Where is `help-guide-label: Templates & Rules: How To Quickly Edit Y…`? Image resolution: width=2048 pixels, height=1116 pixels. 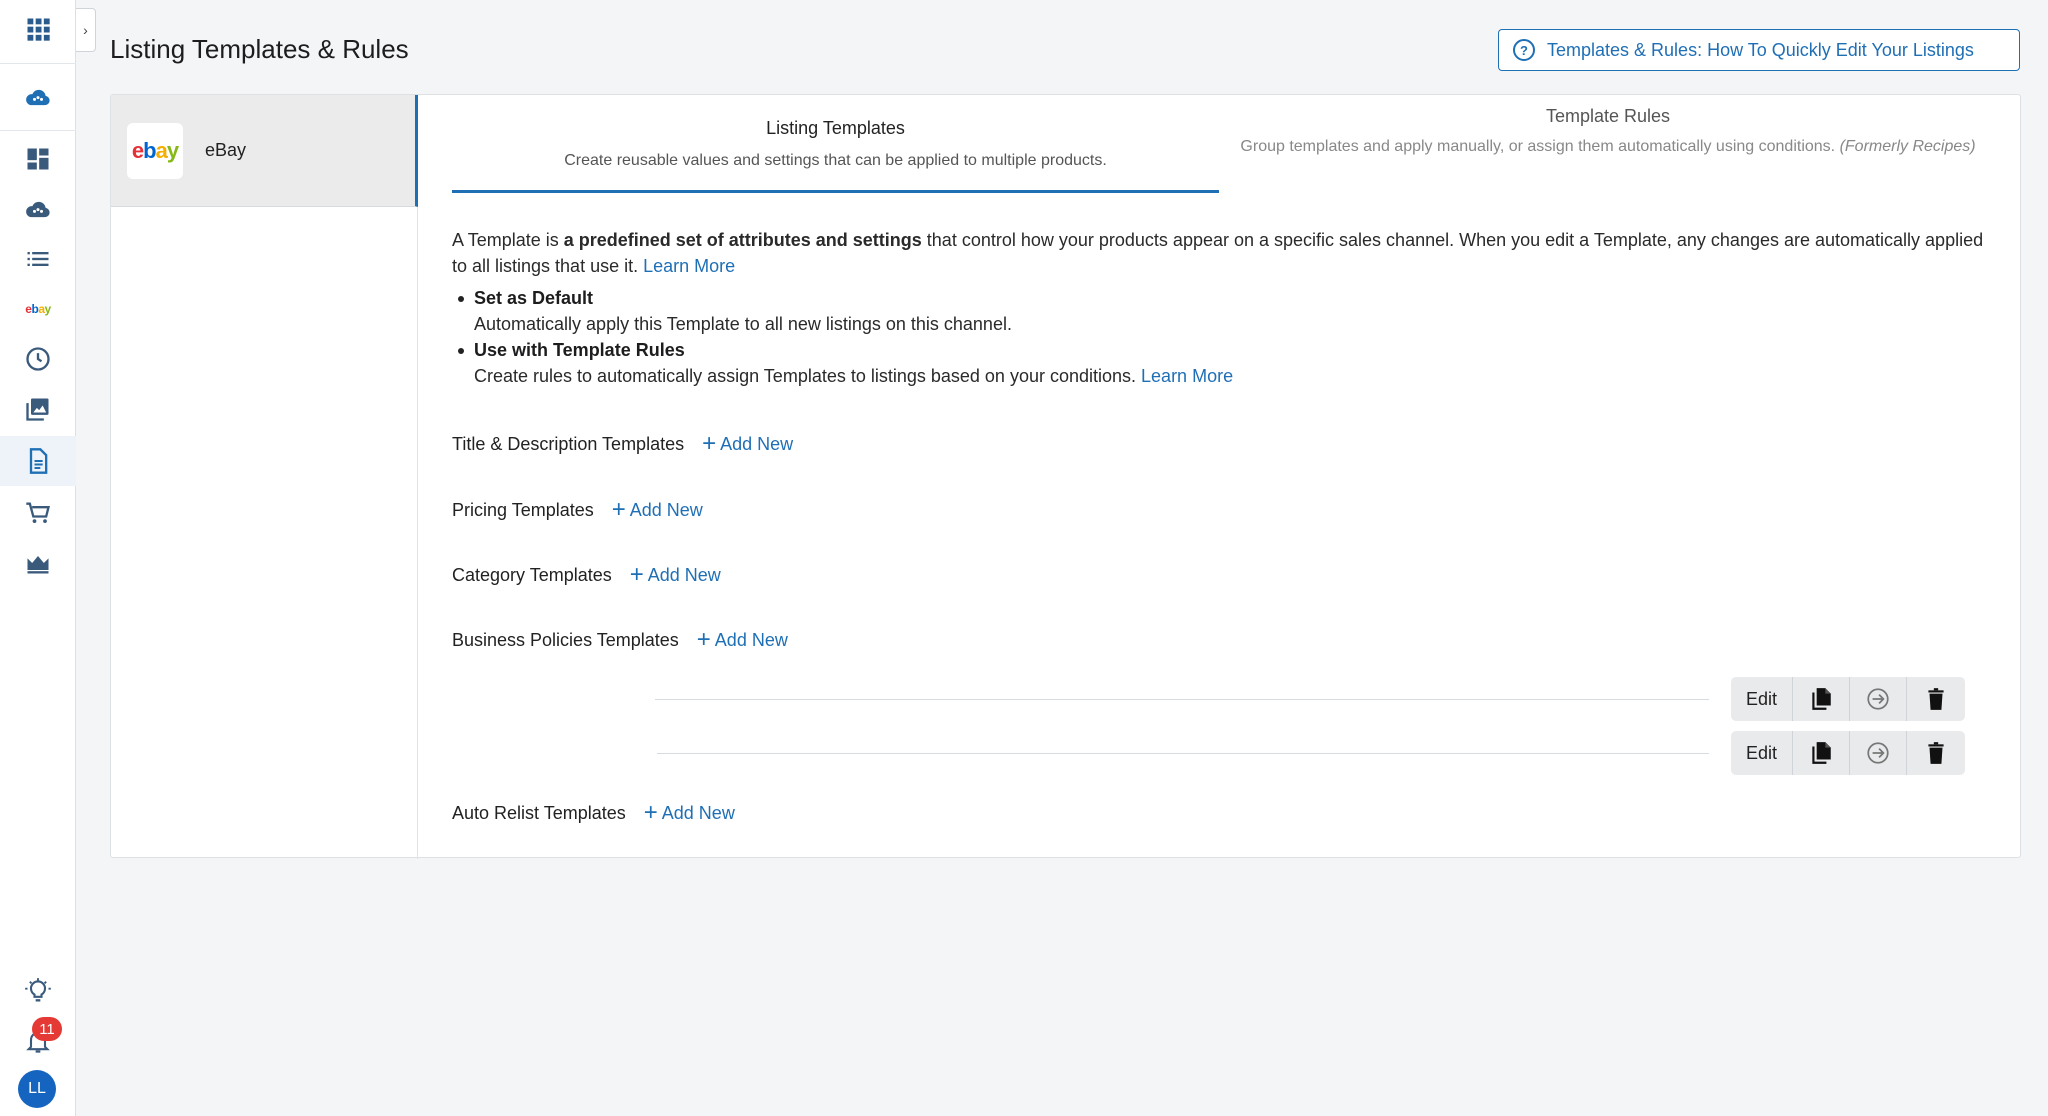 help-guide-label: Templates & Rules: How To Quickly Edit Y… is located at coordinates (1760, 49).